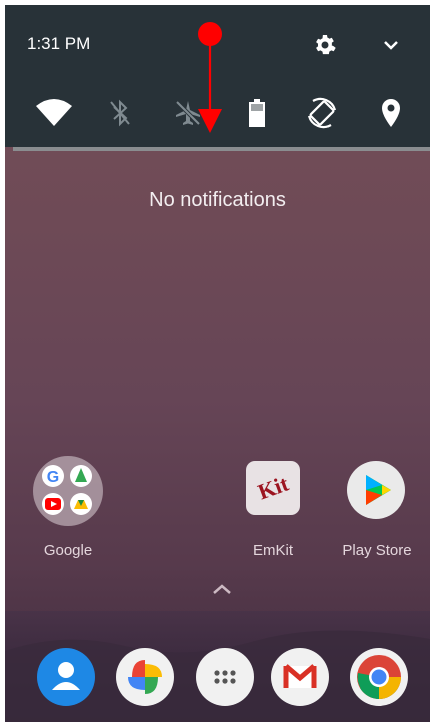  Describe the element at coordinates (376, 550) in the screenshot. I see `app-label-play-store: Play Store` at that location.